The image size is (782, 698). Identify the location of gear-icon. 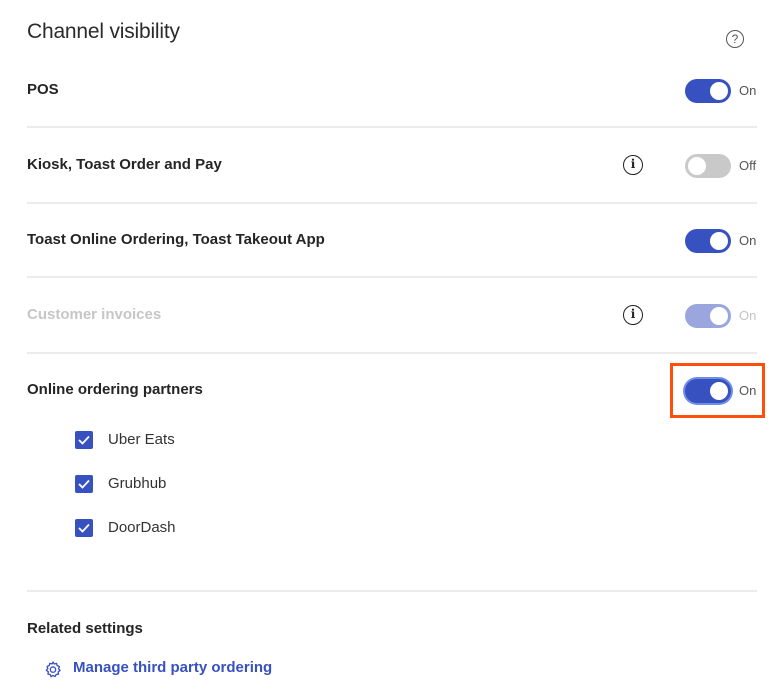
(53, 669).